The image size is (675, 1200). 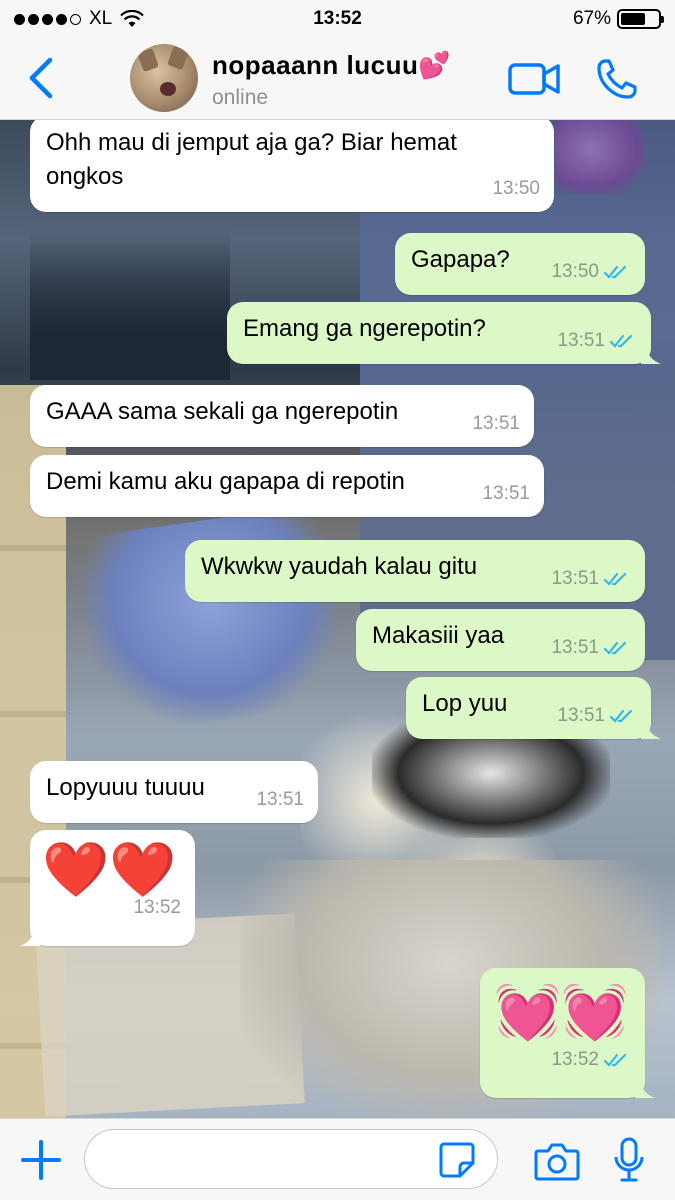 What do you see at coordinates (600, 157) in the screenshot?
I see `wallpaper-purple-butterfly` at bounding box center [600, 157].